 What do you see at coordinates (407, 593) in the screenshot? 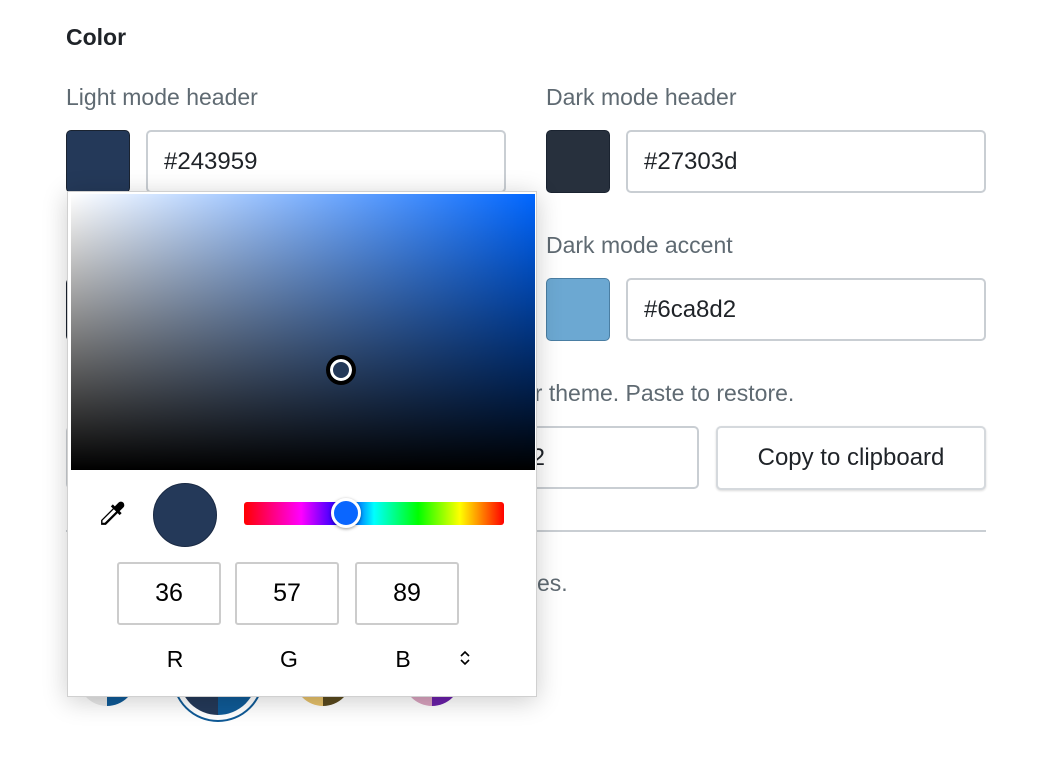
I see `blue-input: 89` at bounding box center [407, 593].